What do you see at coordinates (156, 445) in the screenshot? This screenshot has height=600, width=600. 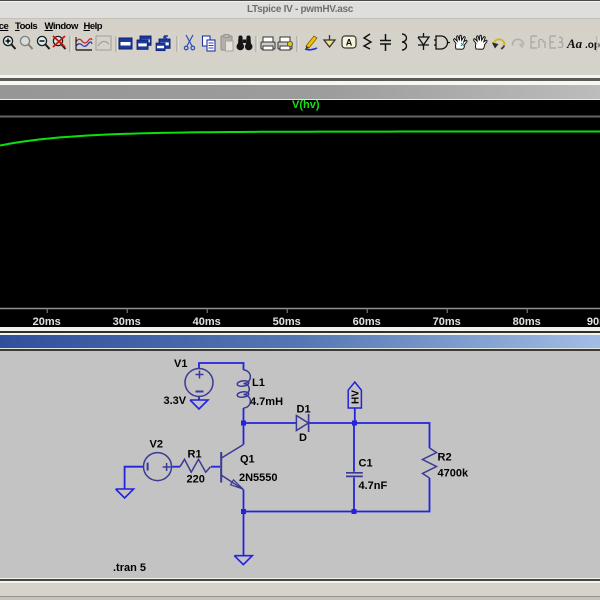 I see `svg-text: V2` at bounding box center [156, 445].